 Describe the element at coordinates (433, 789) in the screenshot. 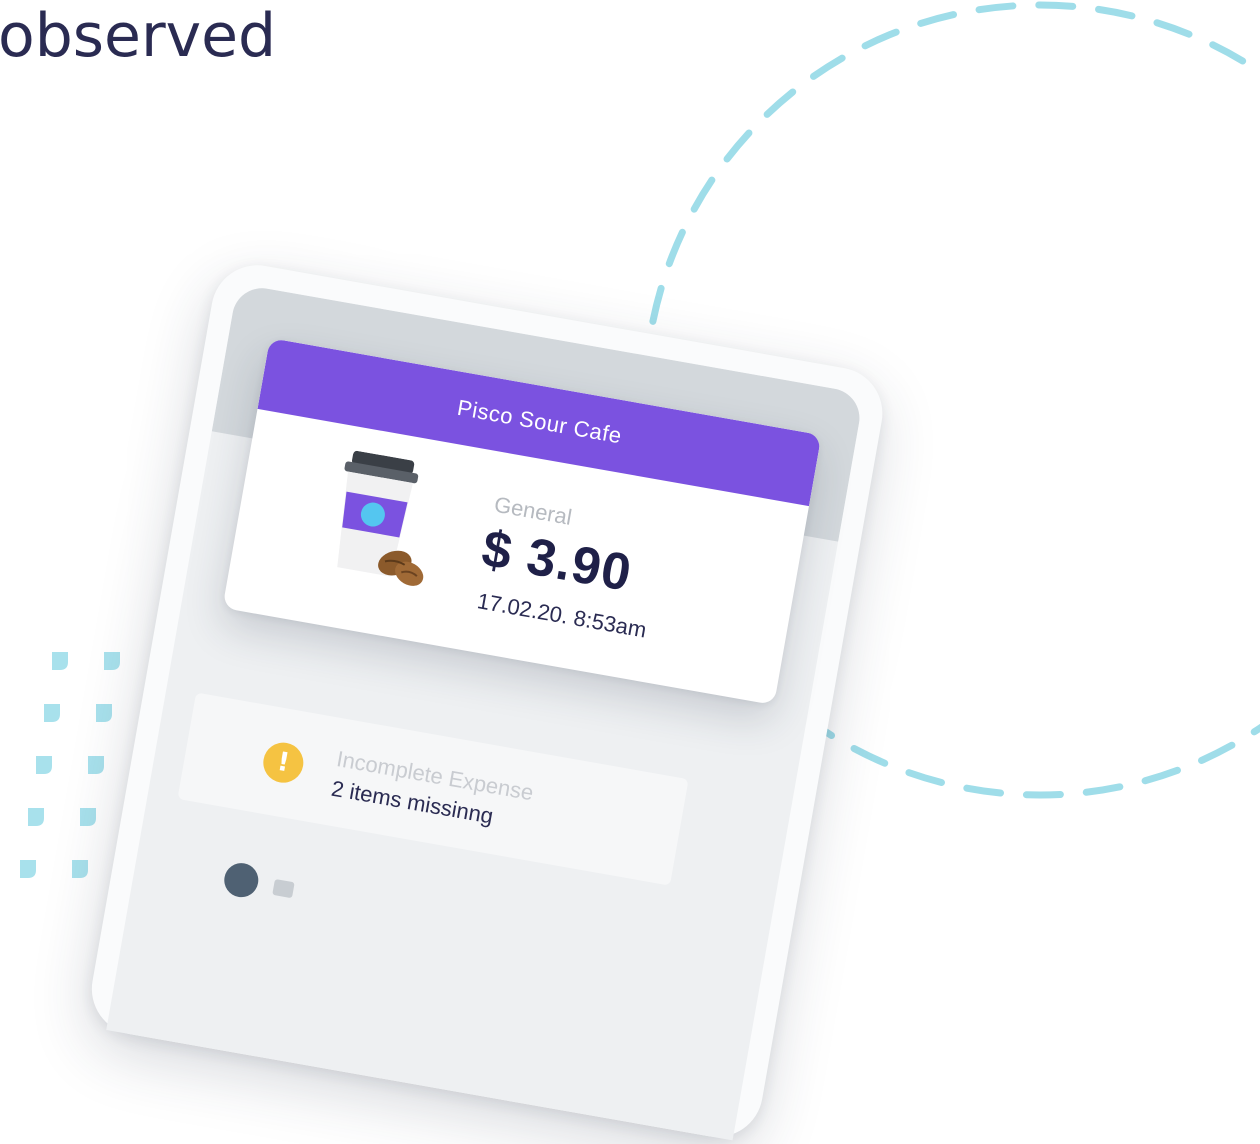

I see `expense-list-item: ! Incomplete Expense 2 items missinng` at that location.